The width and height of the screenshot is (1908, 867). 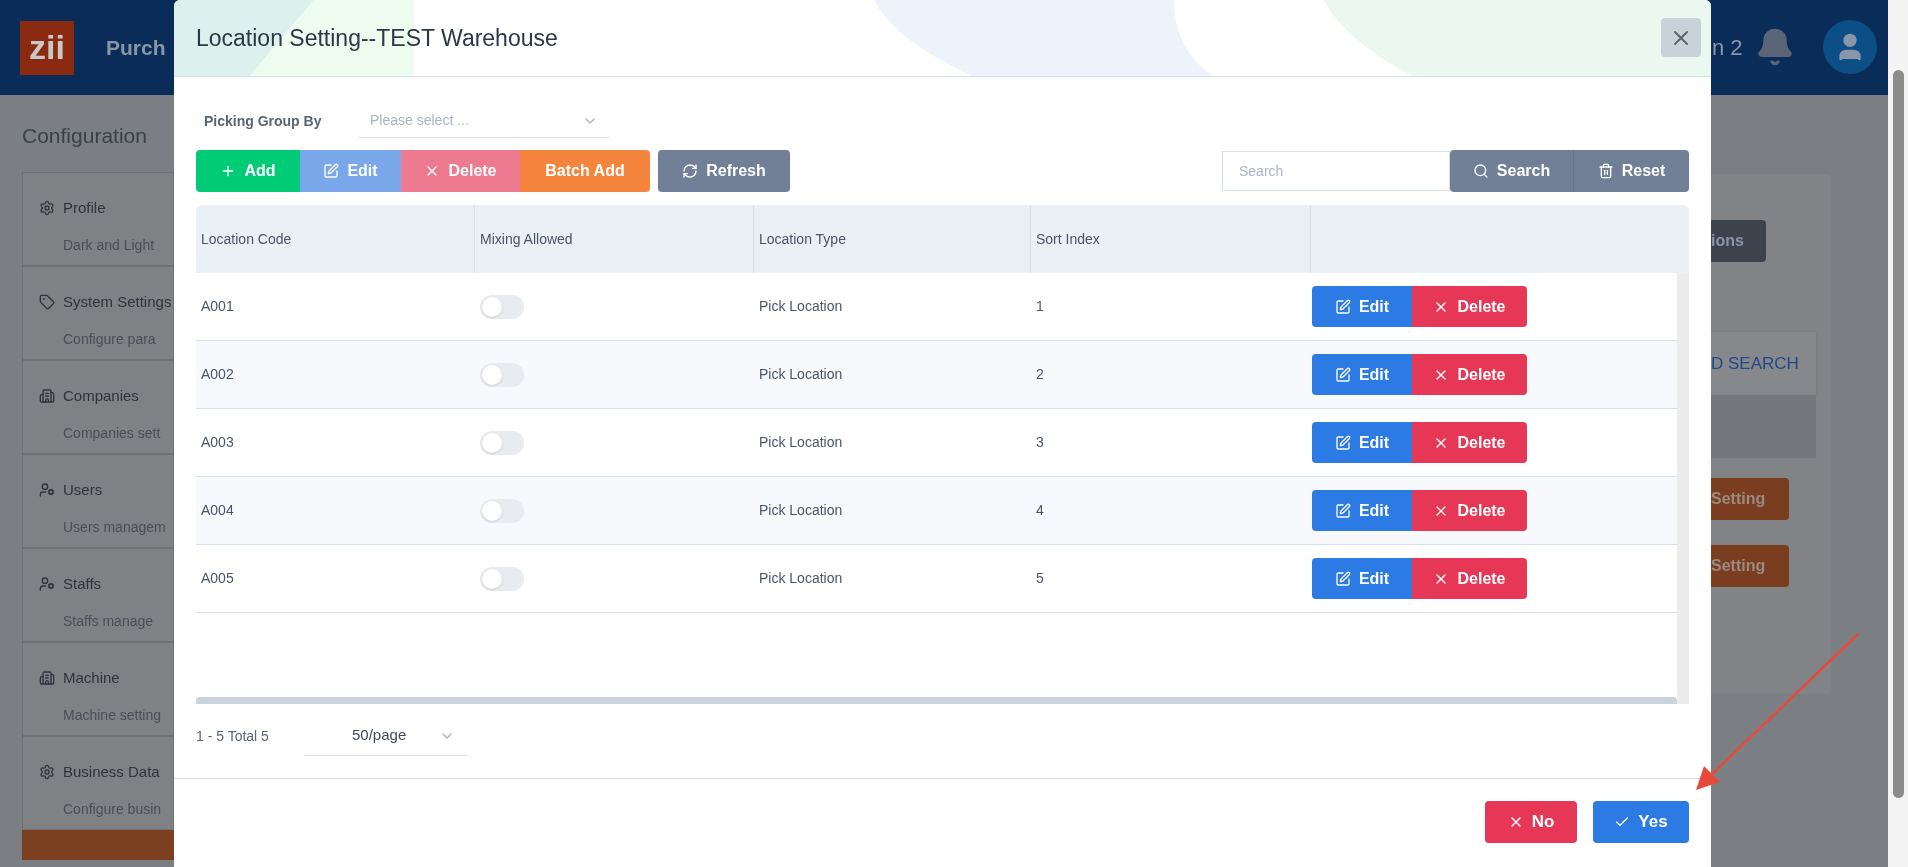 I want to click on trash-icon, so click(x=1605, y=171).